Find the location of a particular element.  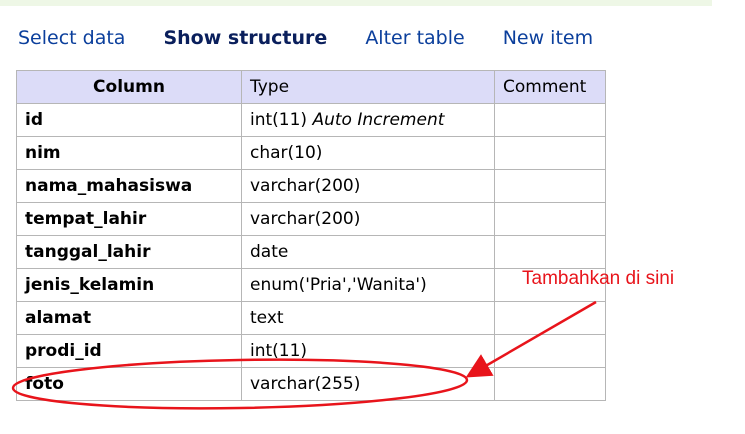

table-row: nama_mahasiswa varchar(200) is located at coordinates (311, 186).